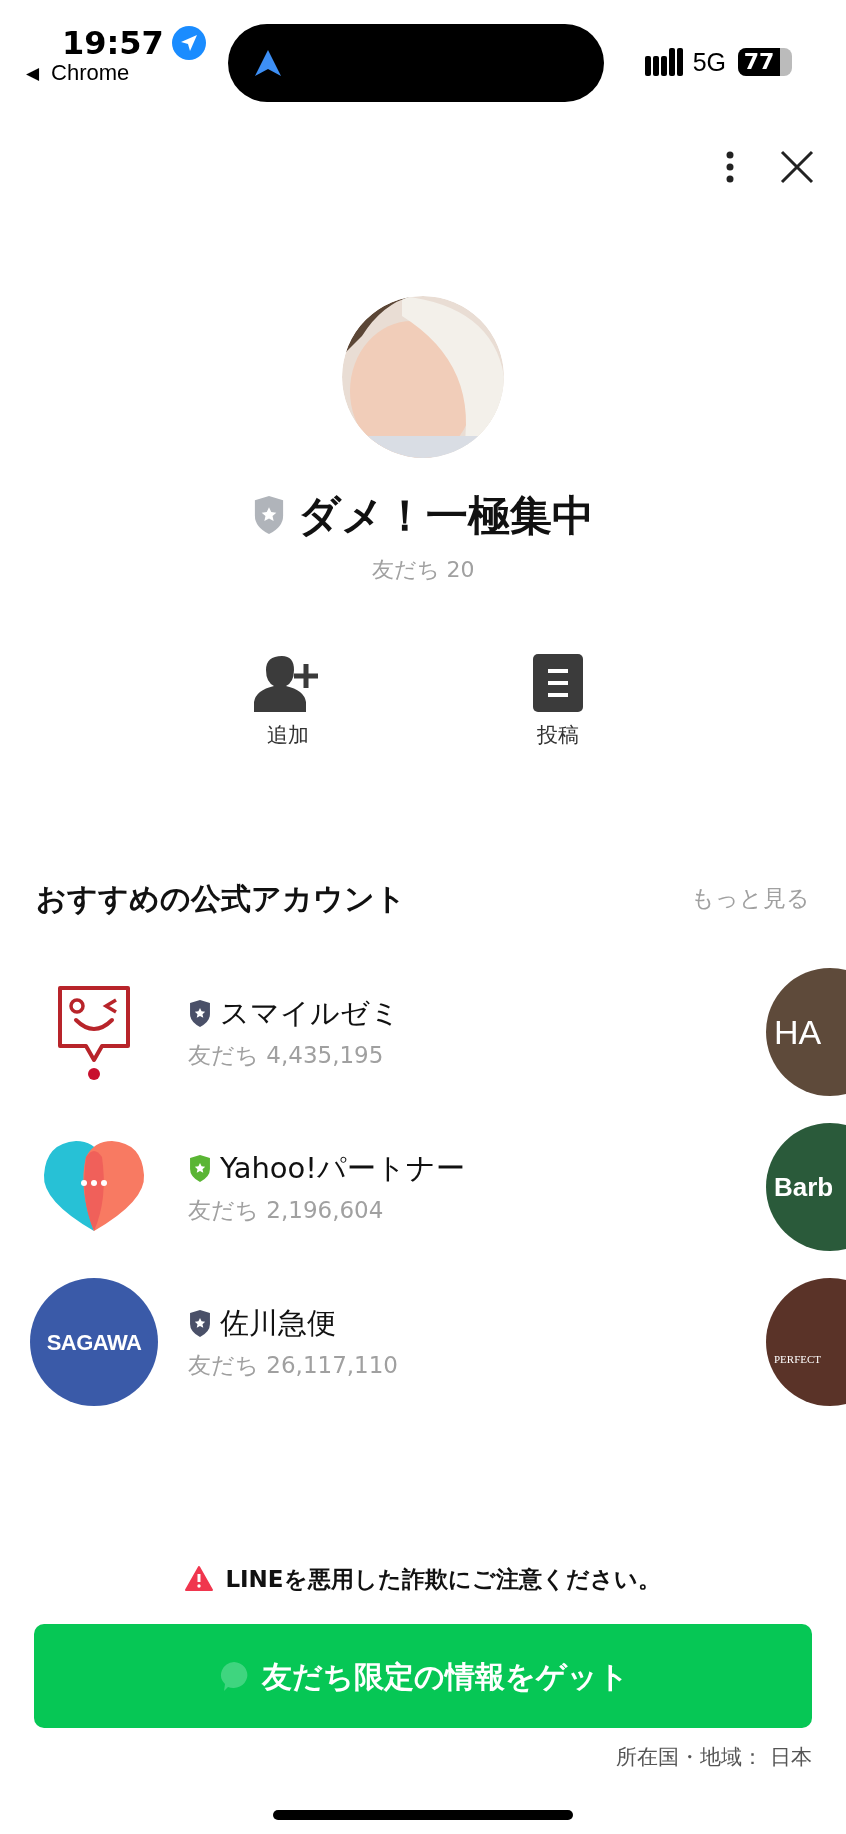 Image resolution: width=846 pixels, height=1834 pixels. I want to click on sagawa-logo: SAGAWA, so click(94, 1342).